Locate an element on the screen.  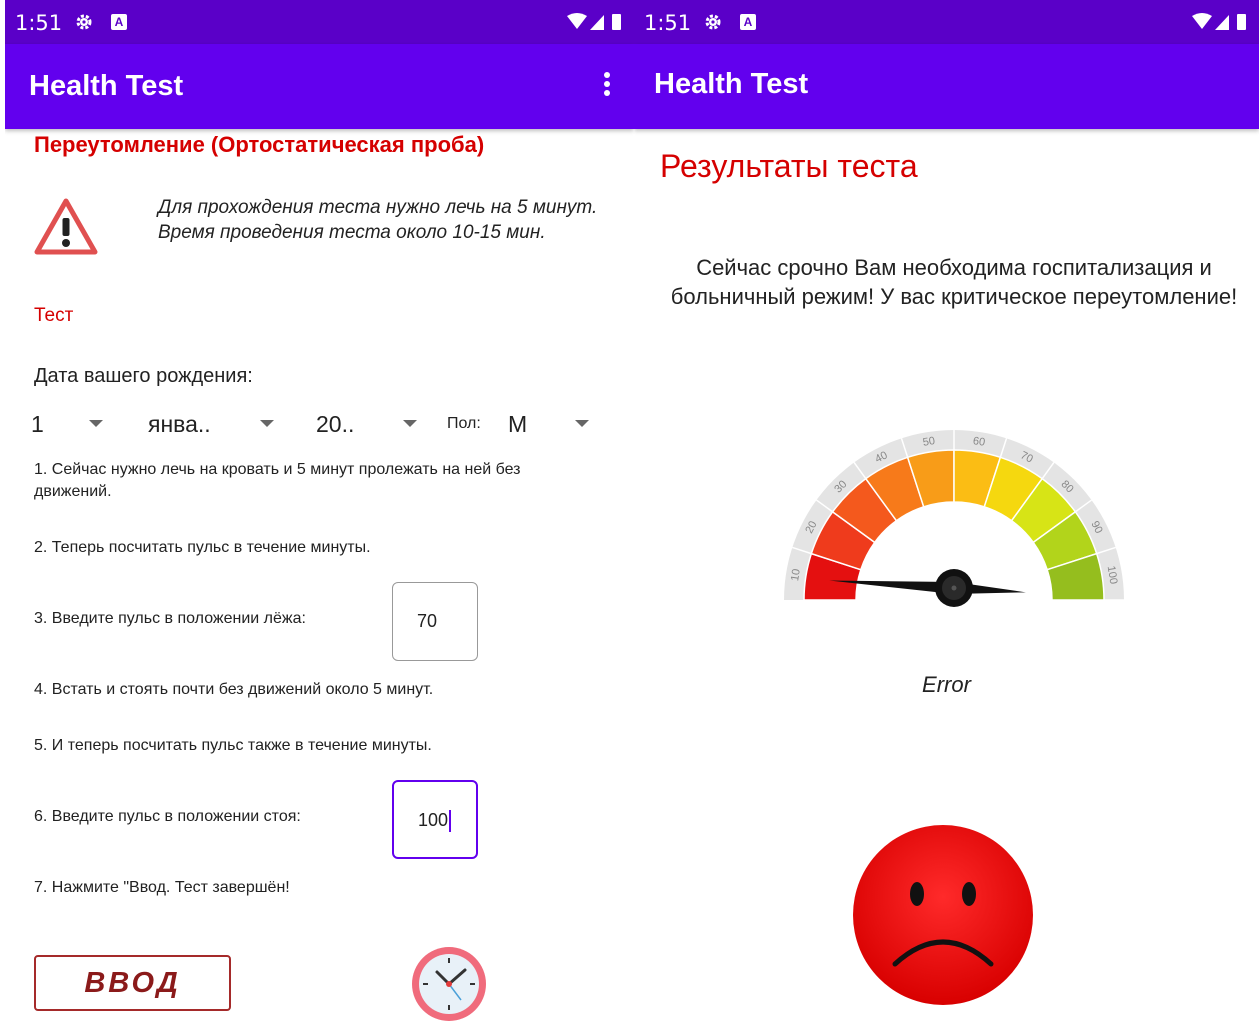
pulse-standing-input: 100 is located at coordinates (435, 819).